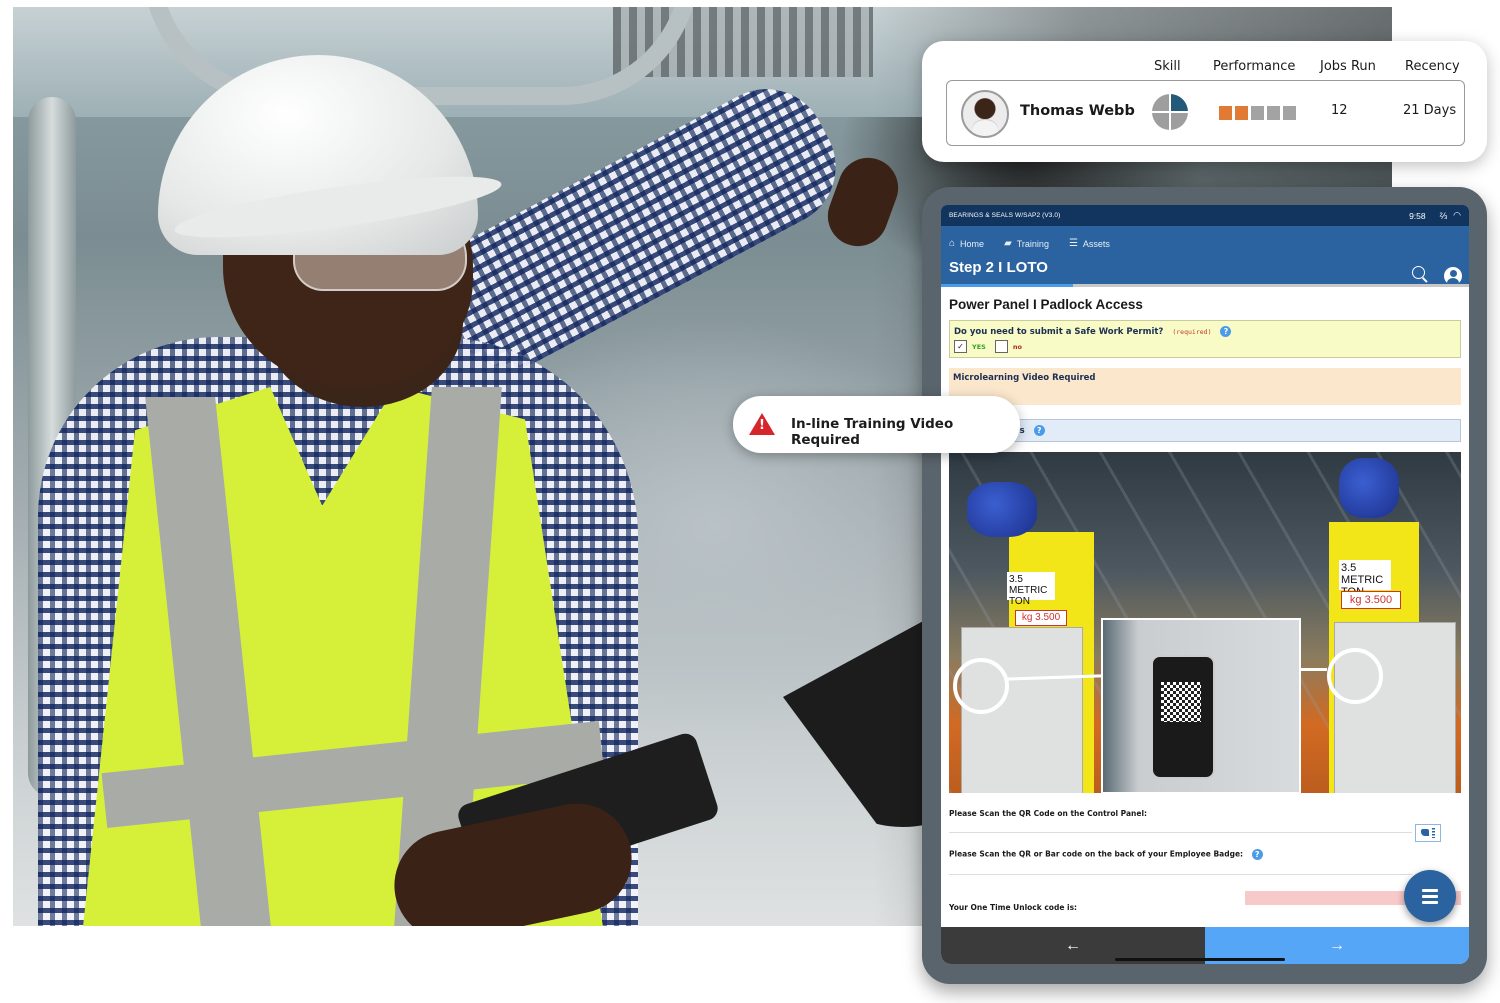 This screenshot has width=1500, height=1003. I want to click on section-title: Power Panel I Padlock Access, so click(1046, 304).